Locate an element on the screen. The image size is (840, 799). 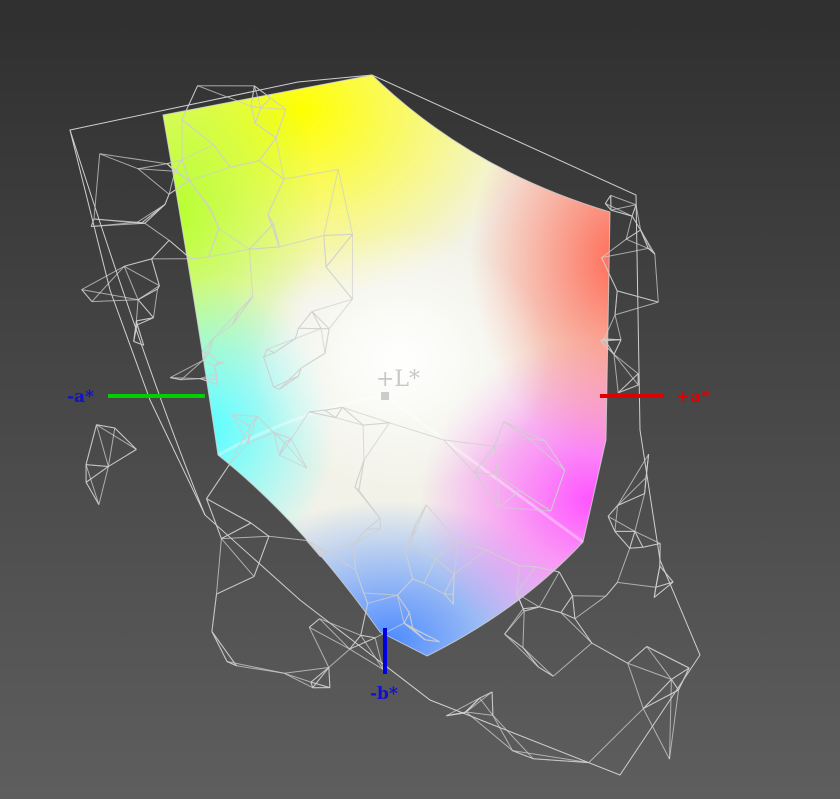
origin-marker is located at coordinates (385, 396).